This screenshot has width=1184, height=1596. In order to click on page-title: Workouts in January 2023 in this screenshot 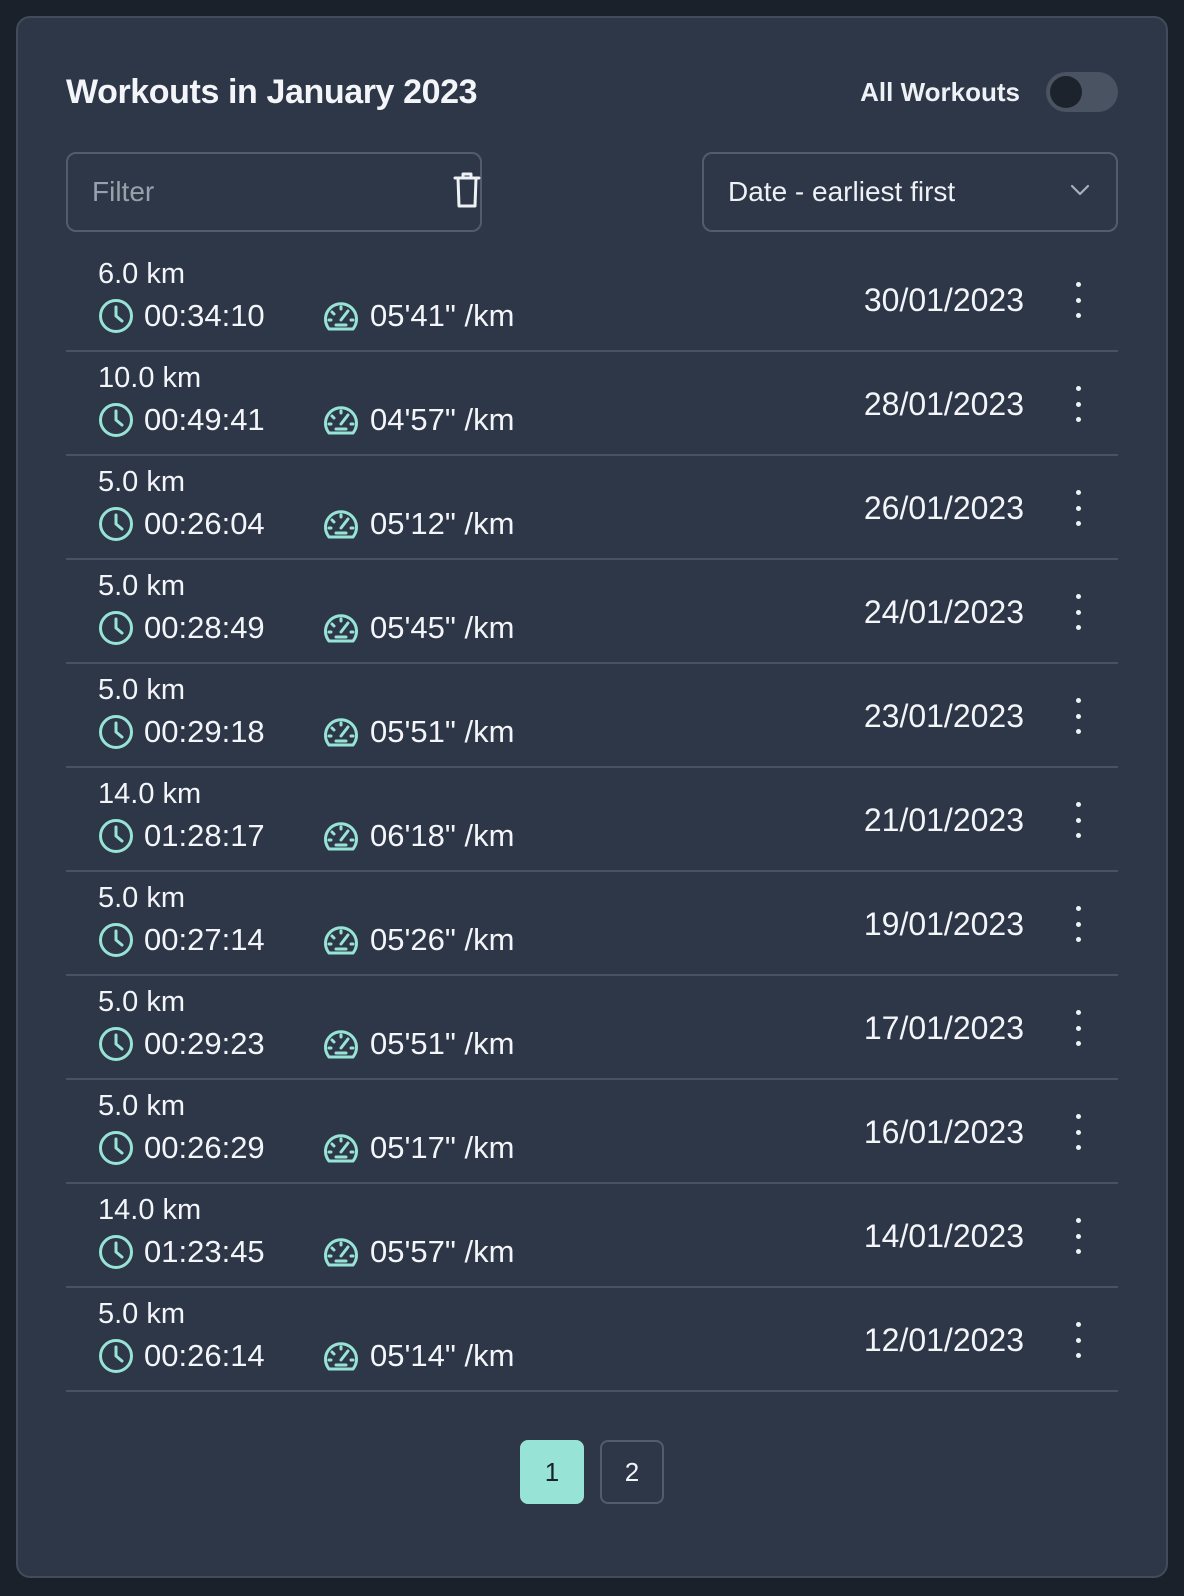, I will do `click(272, 91)`.